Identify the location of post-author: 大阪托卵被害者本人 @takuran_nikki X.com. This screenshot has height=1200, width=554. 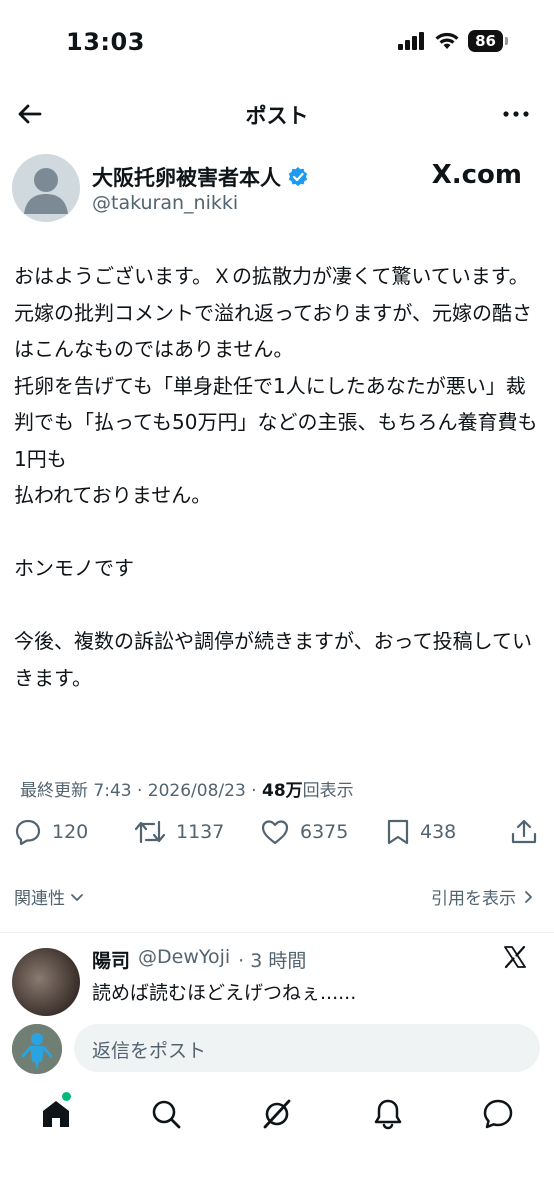
(277, 192).